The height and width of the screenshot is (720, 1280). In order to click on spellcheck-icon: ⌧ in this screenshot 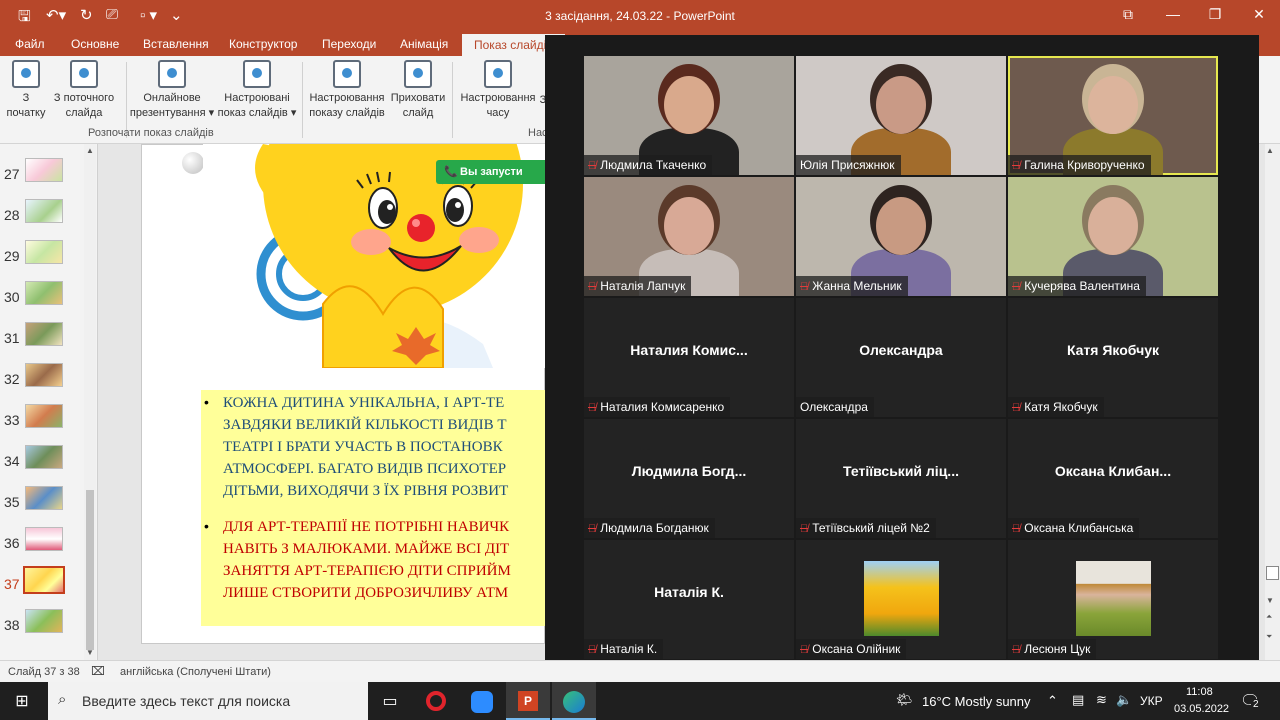, I will do `click(98, 671)`.